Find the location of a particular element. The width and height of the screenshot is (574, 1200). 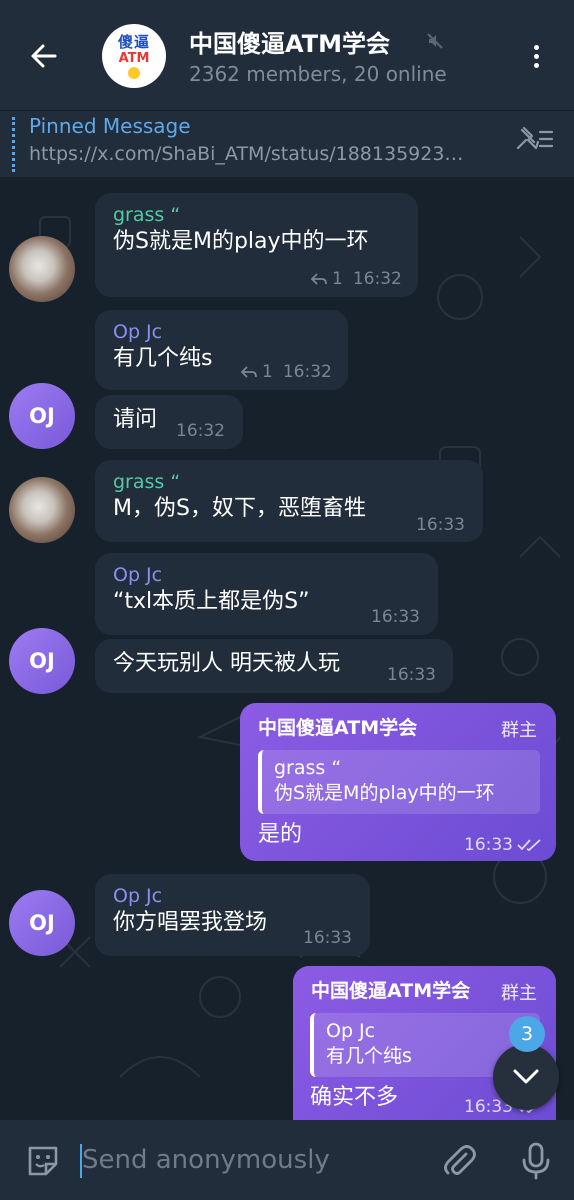

chat-header: 傻逼 ATM 中国傻逼ATM学会 2362 members, 20 online is located at coordinates (287, 55).